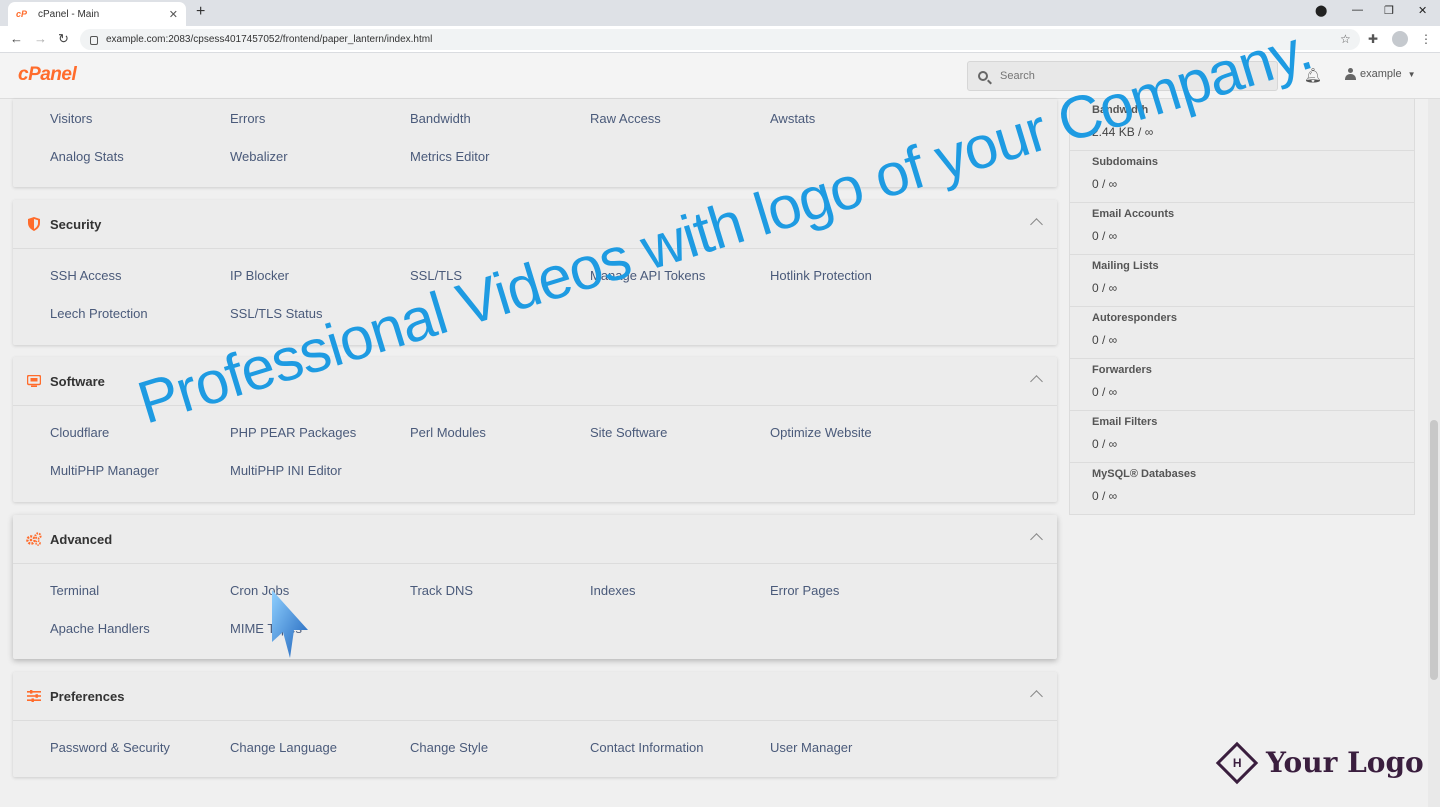 The width and height of the screenshot is (1440, 807). What do you see at coordinates (1242, 125) in the screenshot?
I see `stat-bandwidth: Bandwidth 2.44 KB / ∞` at bounding box center [1242, 125].